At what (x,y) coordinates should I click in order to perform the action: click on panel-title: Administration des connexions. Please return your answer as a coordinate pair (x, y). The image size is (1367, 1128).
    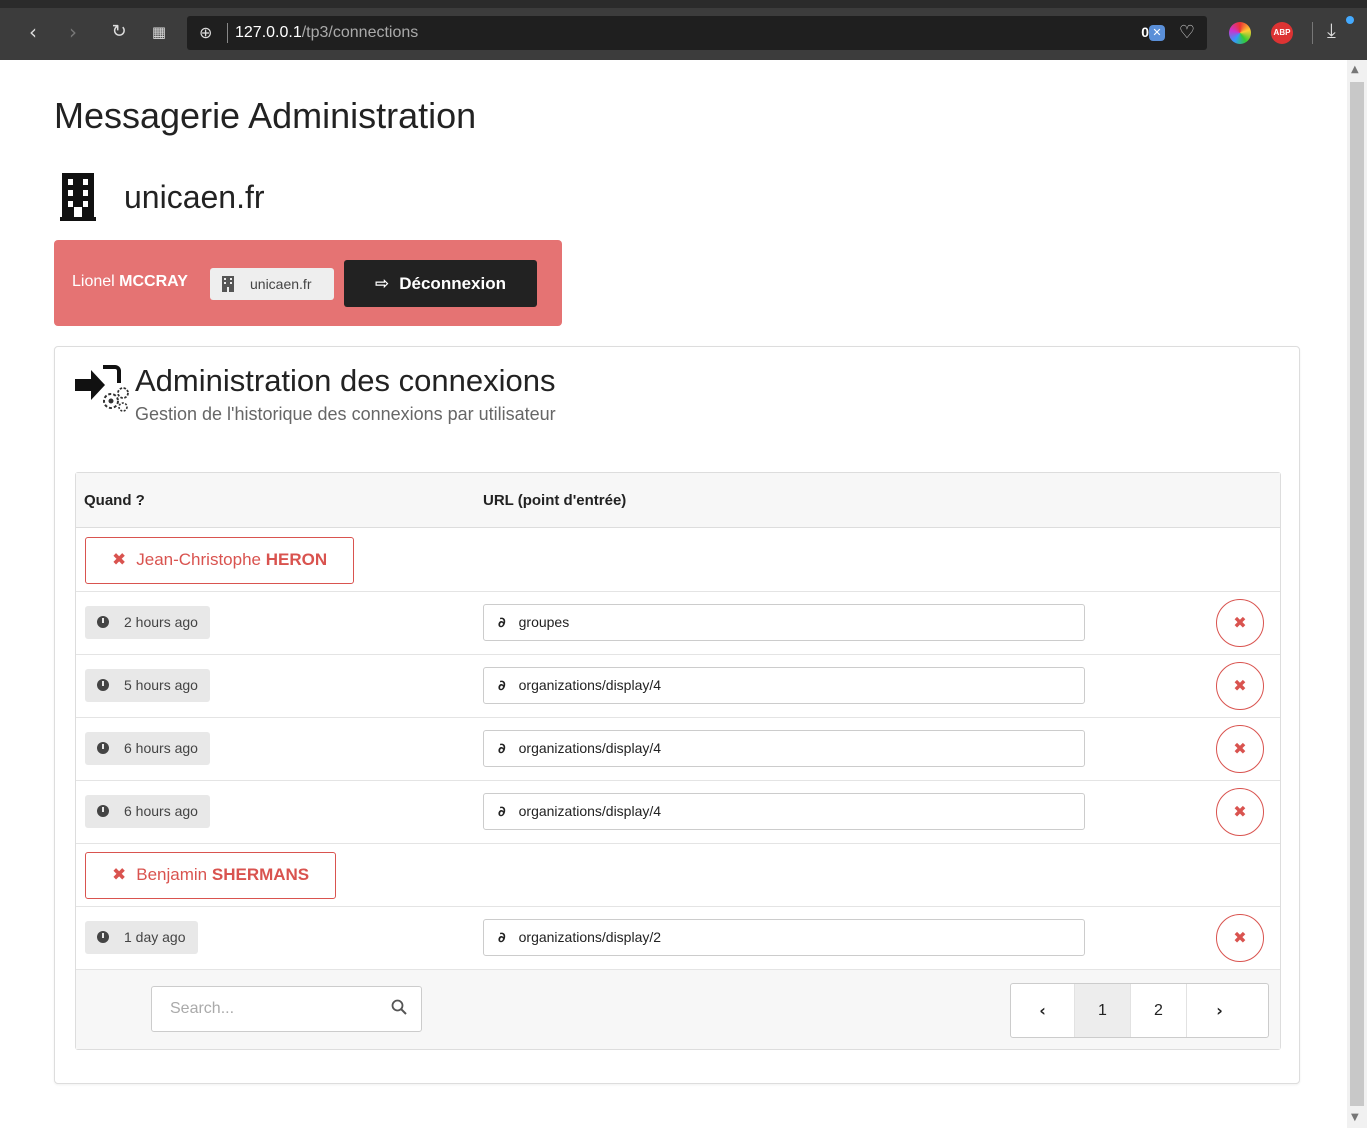
    Looking at the image, I should click on (345, 380).